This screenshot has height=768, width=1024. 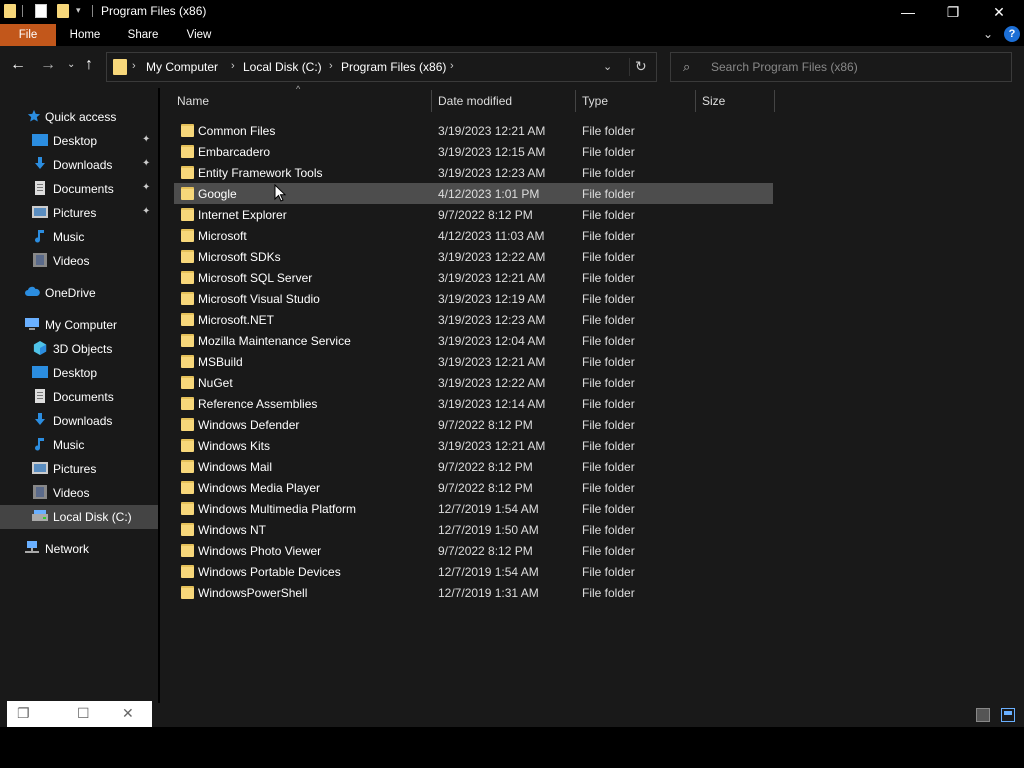 I want to click on column-header-size: Size, so click(x=713, y=101).